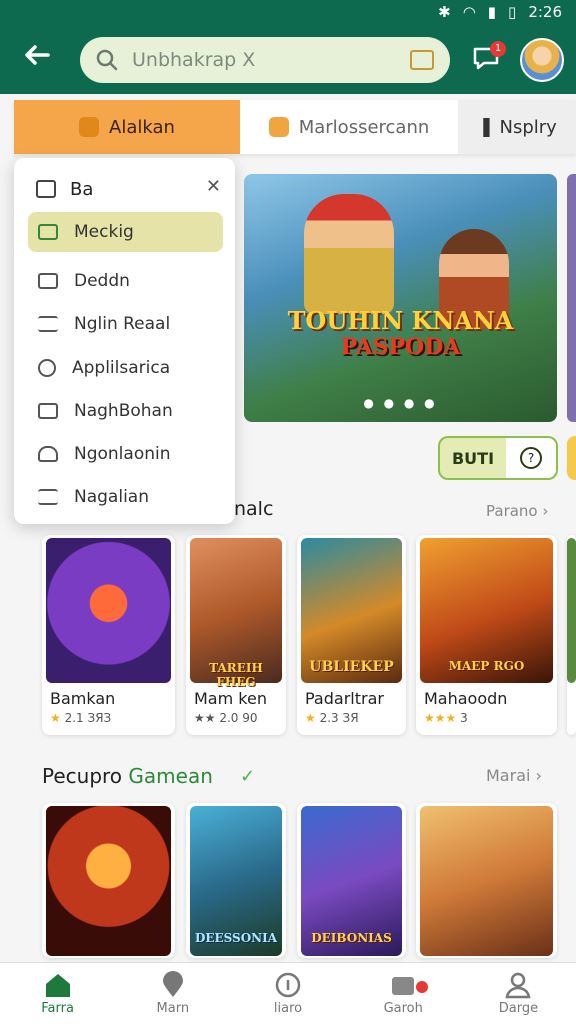  What do you see at coordinates (421, 987) in the screenshot?
I see `notification-dot` at bounding box center [421, 987].